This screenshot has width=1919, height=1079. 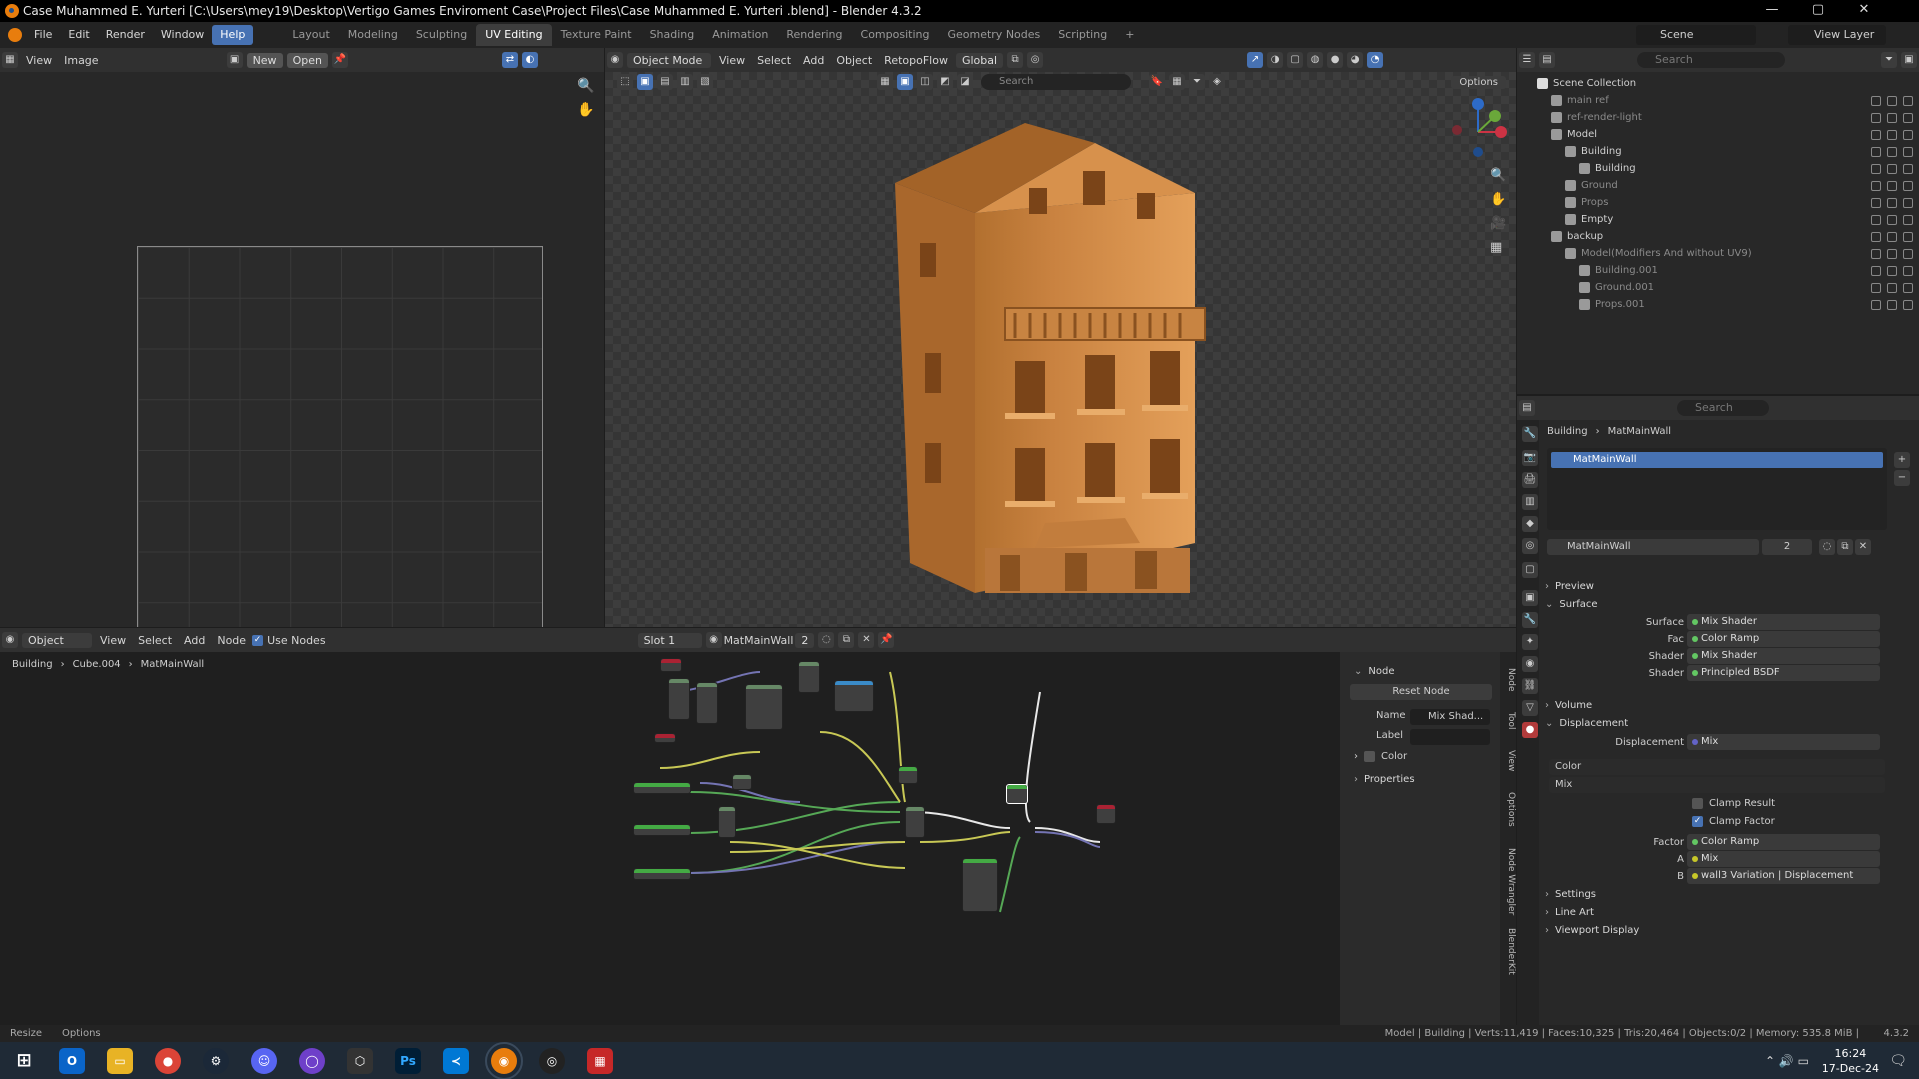 I want to click on node-panel-header: Node, so click(x=1422, y=671).